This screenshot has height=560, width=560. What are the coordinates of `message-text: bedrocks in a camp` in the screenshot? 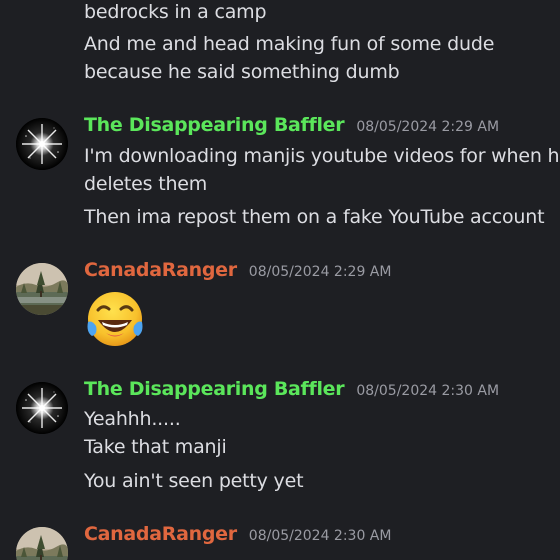 It's located at (175, 12).